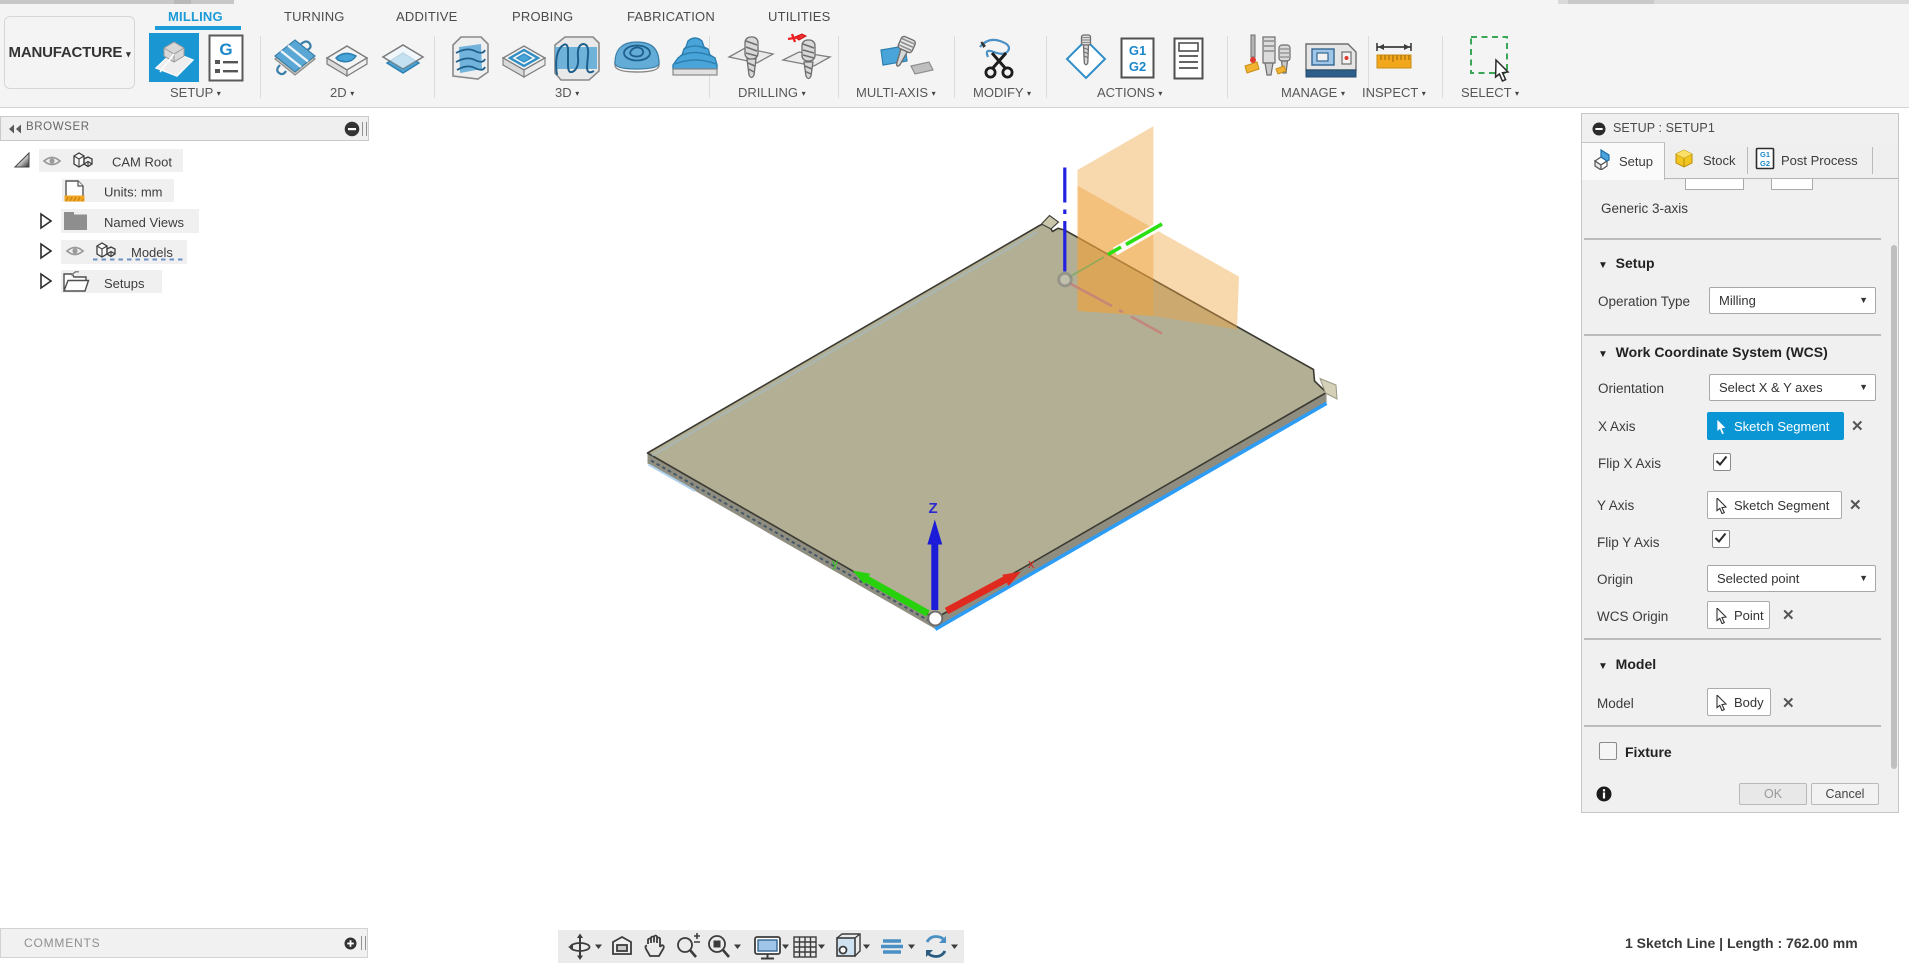 This screenshot has height=964, width=1909. I want to click on svg-text: x, so click(1031, 563).